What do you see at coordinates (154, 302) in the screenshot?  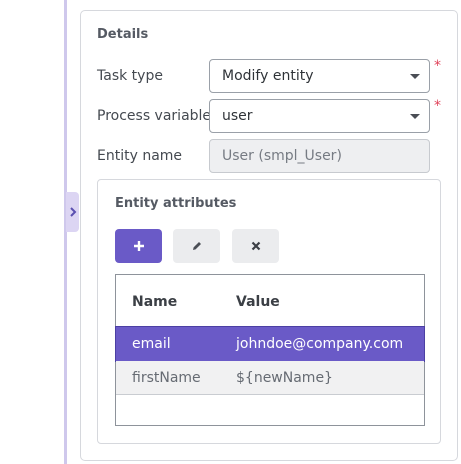 I see `column-header-name: Name` at bounding box center [154, 302].